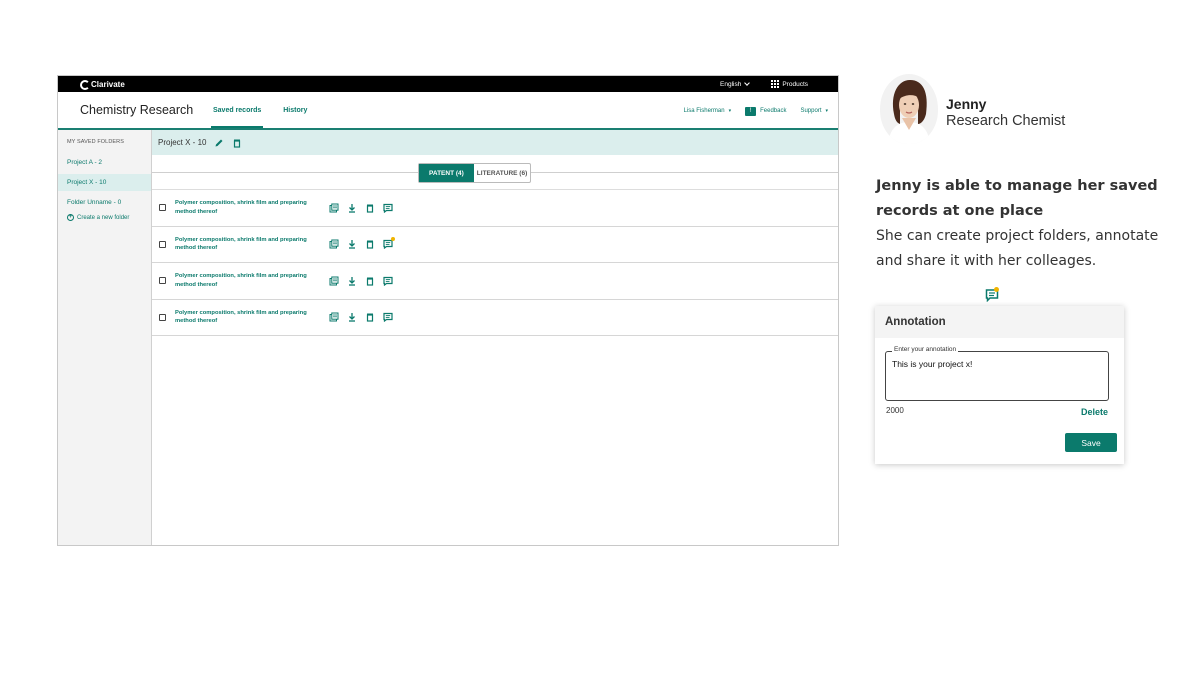 This screenshot has width=1200, height=675. I want to click on clarivate-logo-icon, so click(85, 85).